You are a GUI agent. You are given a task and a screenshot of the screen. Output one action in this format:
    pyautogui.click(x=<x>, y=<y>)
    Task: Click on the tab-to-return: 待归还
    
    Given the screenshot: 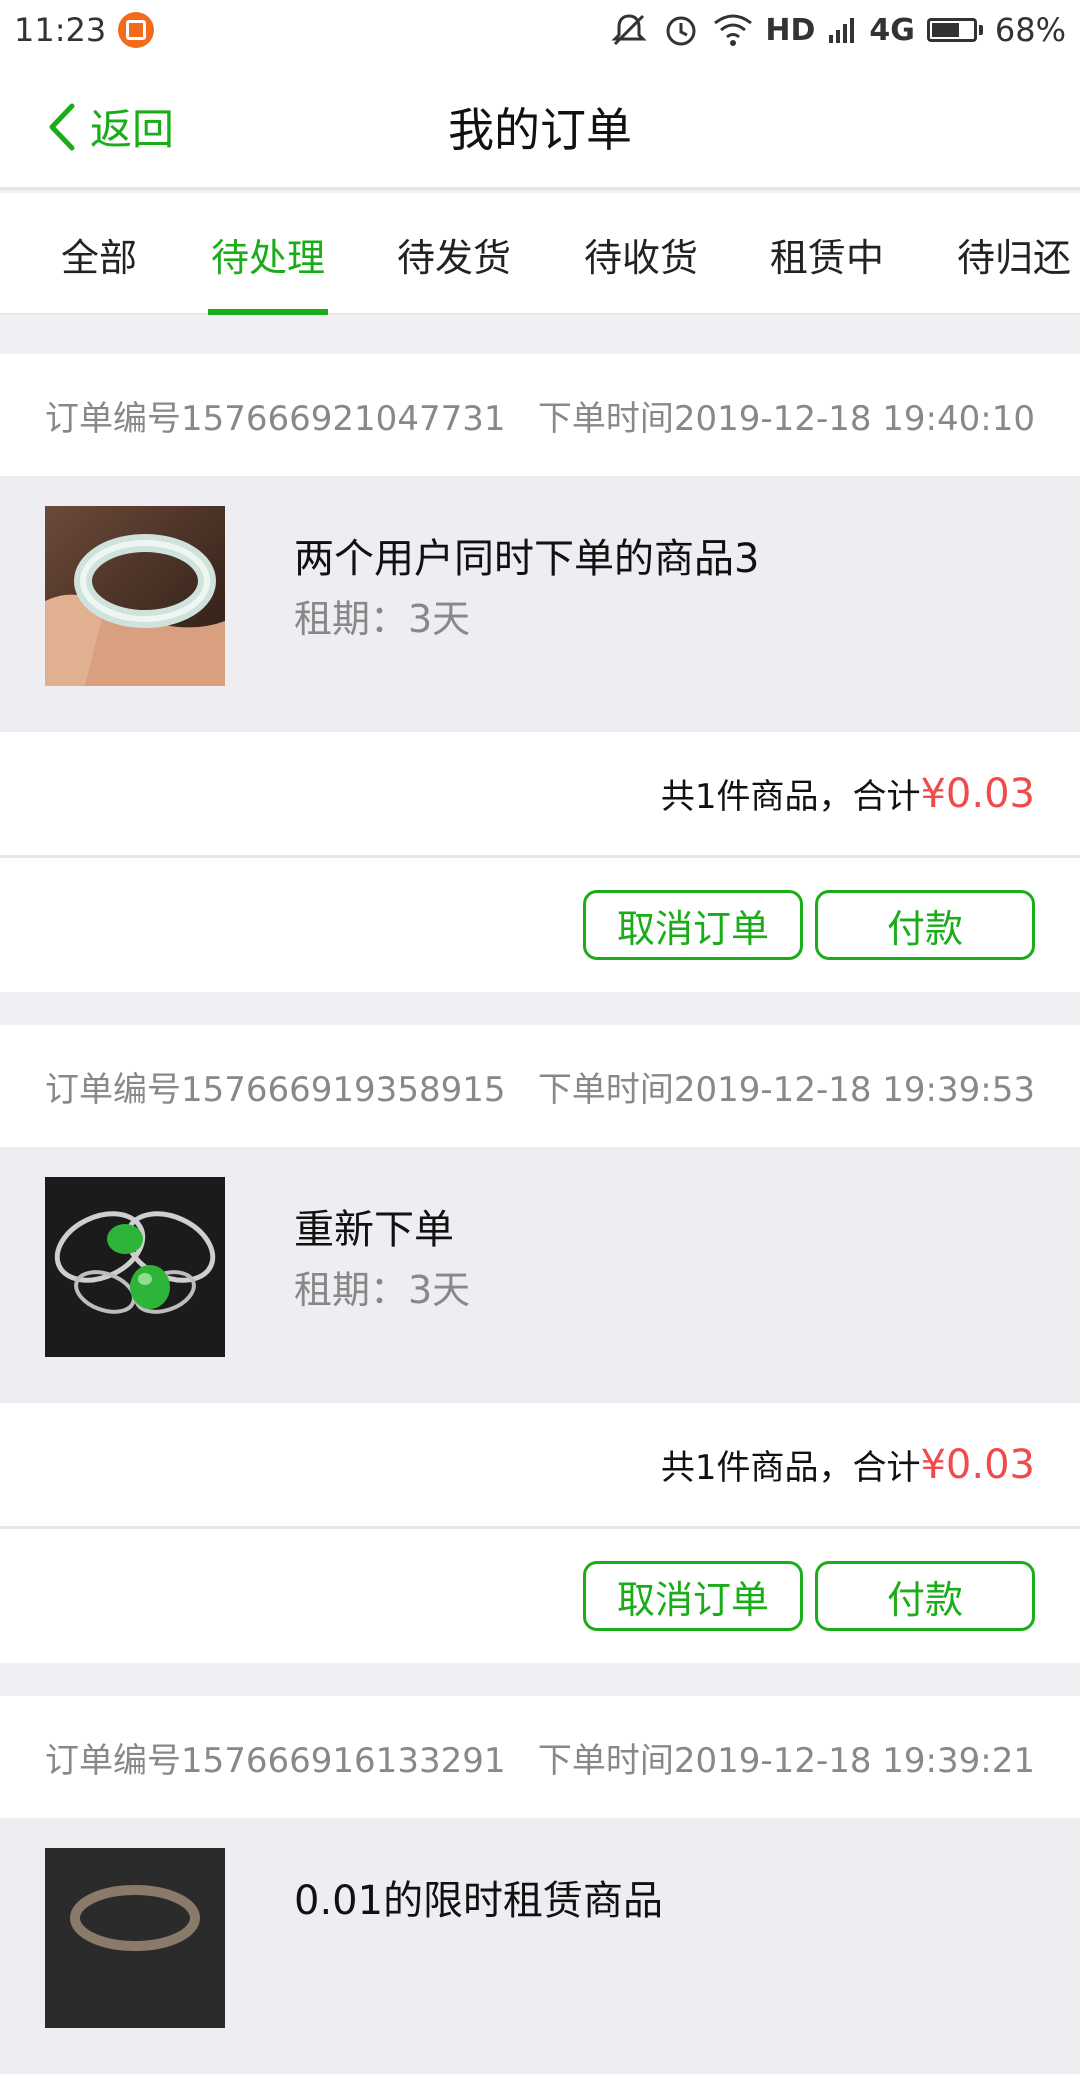 What is the action you would take?
    pyautogui.click(x=1014, y=254)
    